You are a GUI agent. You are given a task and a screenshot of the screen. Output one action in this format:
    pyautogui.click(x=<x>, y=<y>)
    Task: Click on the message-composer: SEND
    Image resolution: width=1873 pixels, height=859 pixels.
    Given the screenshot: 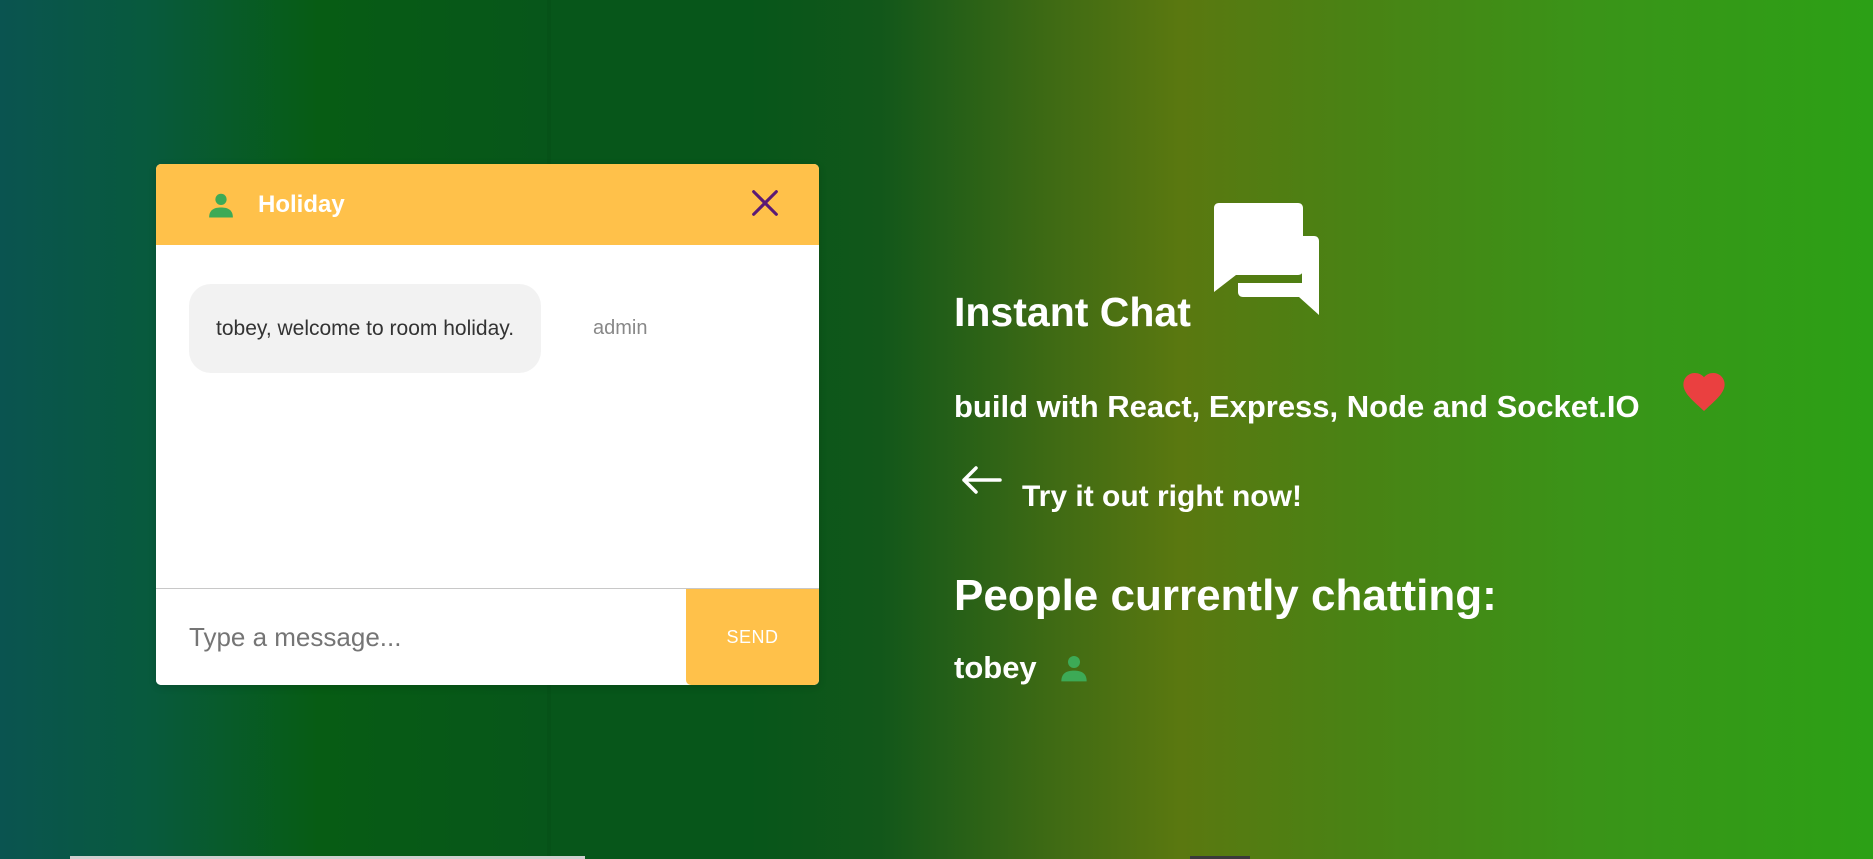 What is the action you would take?
    pyautogui.click(x=487, y=636)
    